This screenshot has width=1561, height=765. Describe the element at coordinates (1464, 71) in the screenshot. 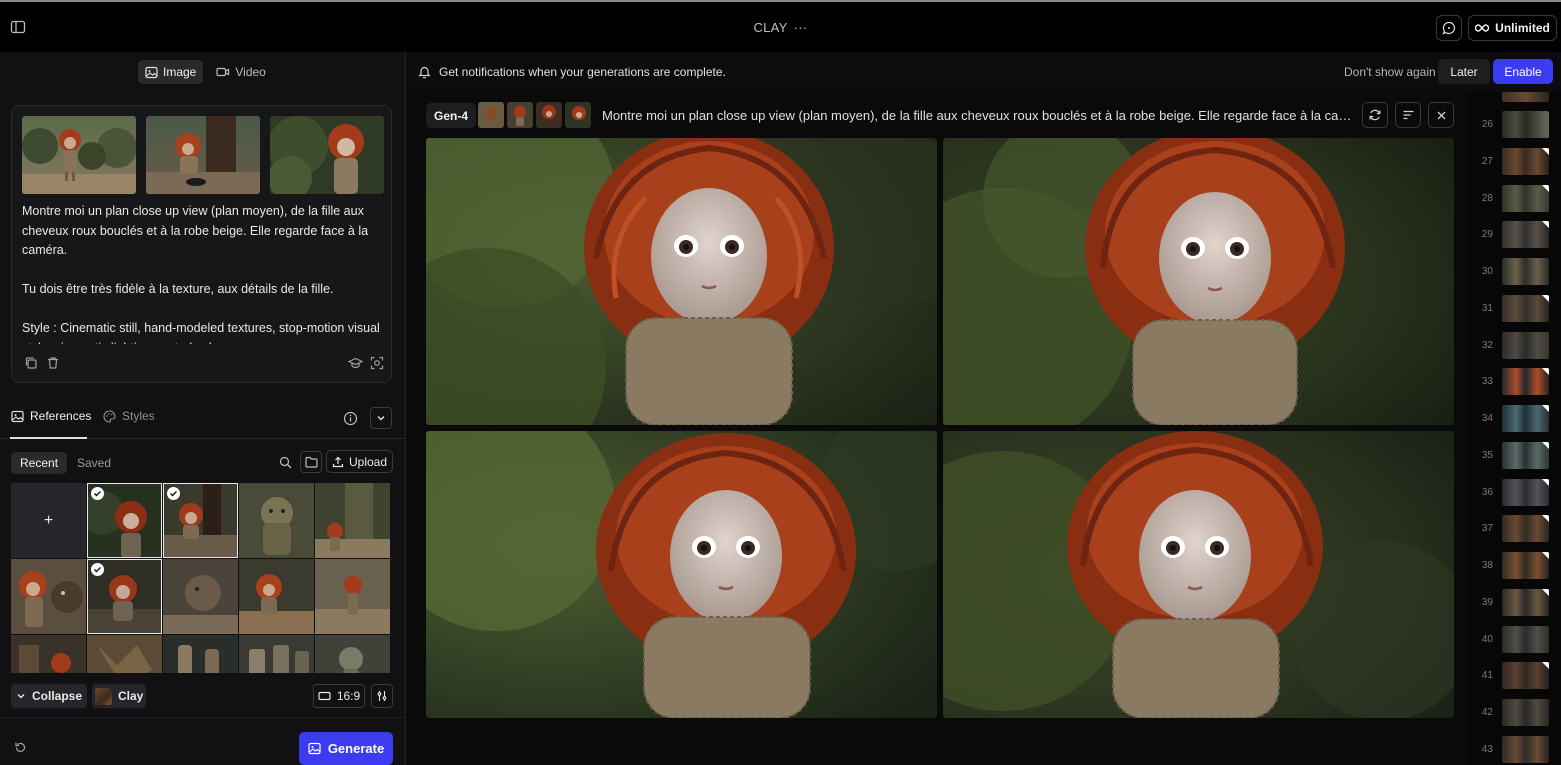

I see `later-button: Later` at that location.